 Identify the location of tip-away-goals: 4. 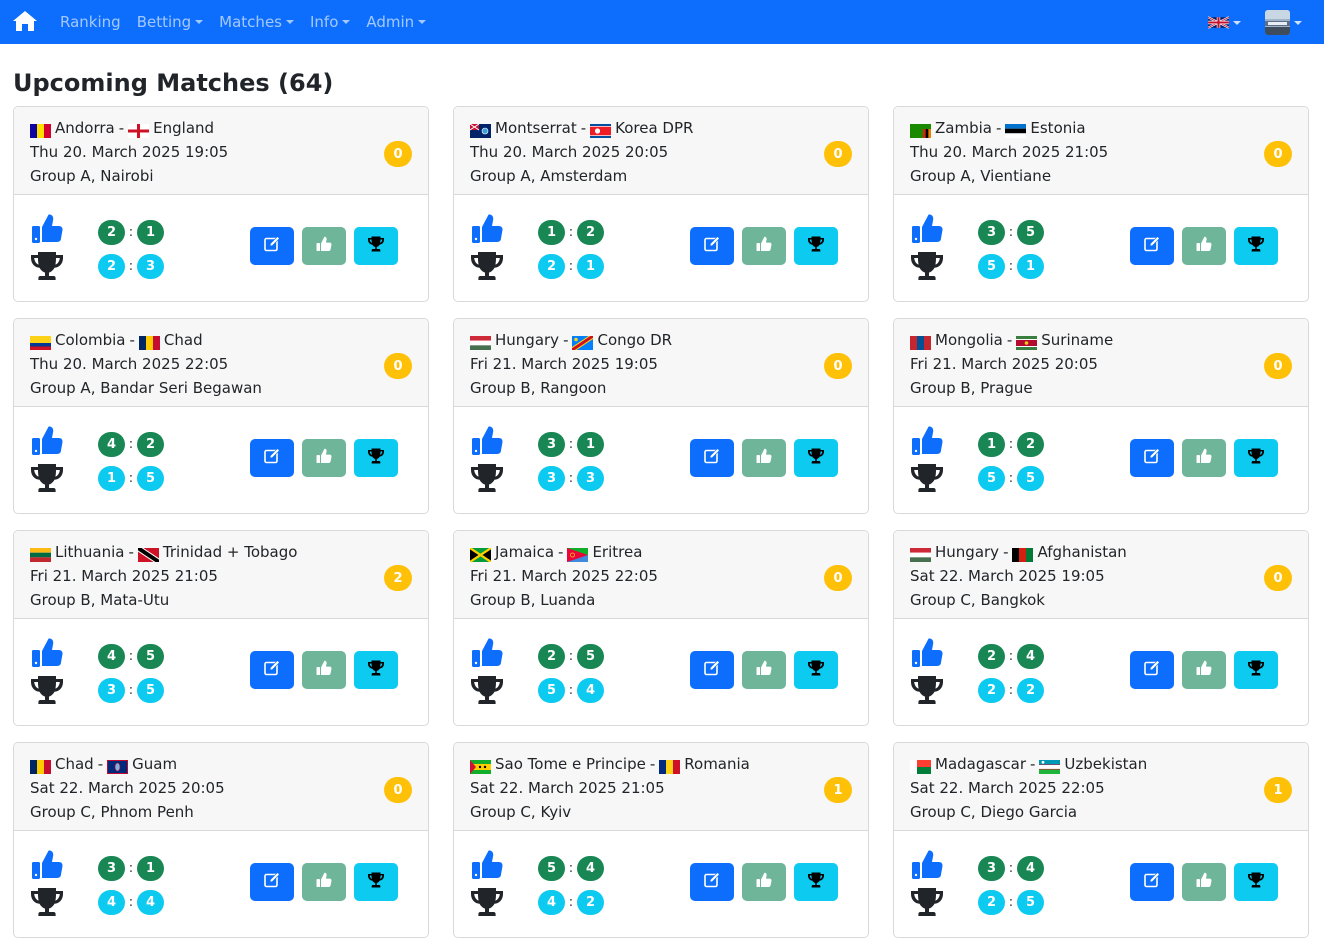
(1030, 868).